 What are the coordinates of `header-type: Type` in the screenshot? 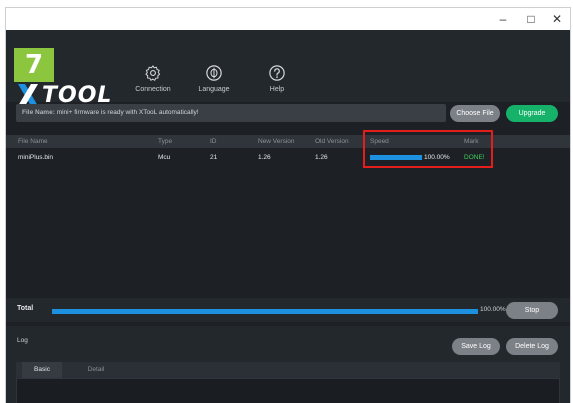 It's located at (165, 141).